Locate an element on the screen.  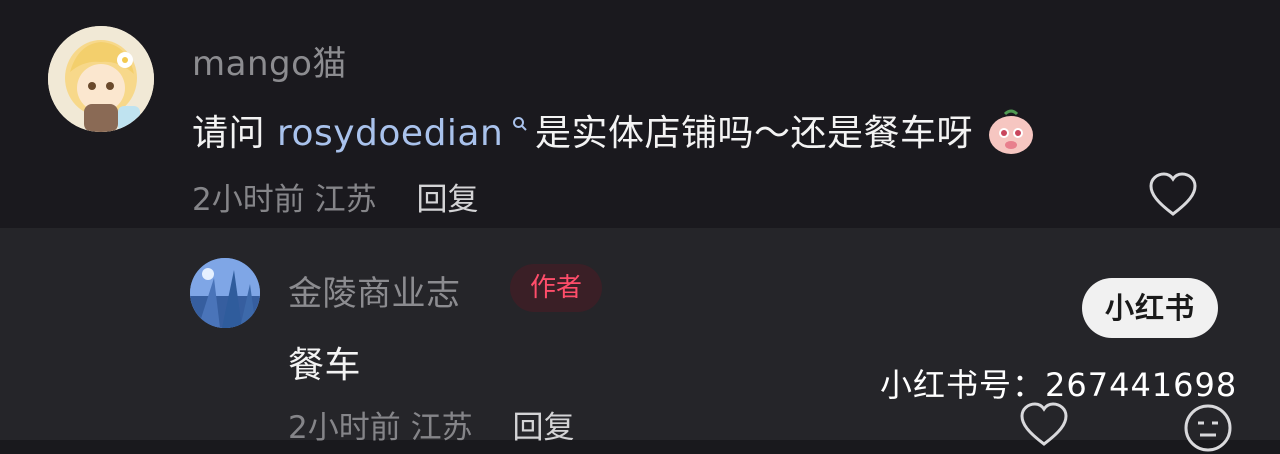
xiaohongshu-id: 小红书号：267441698 is located at coordinates (1059, 385).